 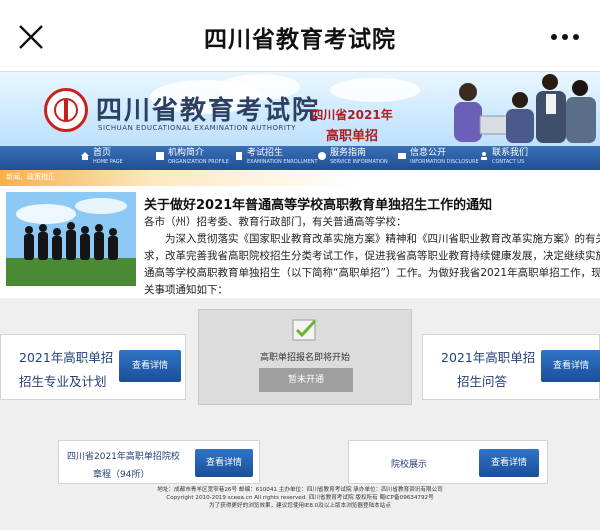 What do you see at coordinates (198, 162) in the screenshot?
I see `nav-item-organization-sublabel: ORGANIZATION PROFILE` at bounding box center [198, 162].